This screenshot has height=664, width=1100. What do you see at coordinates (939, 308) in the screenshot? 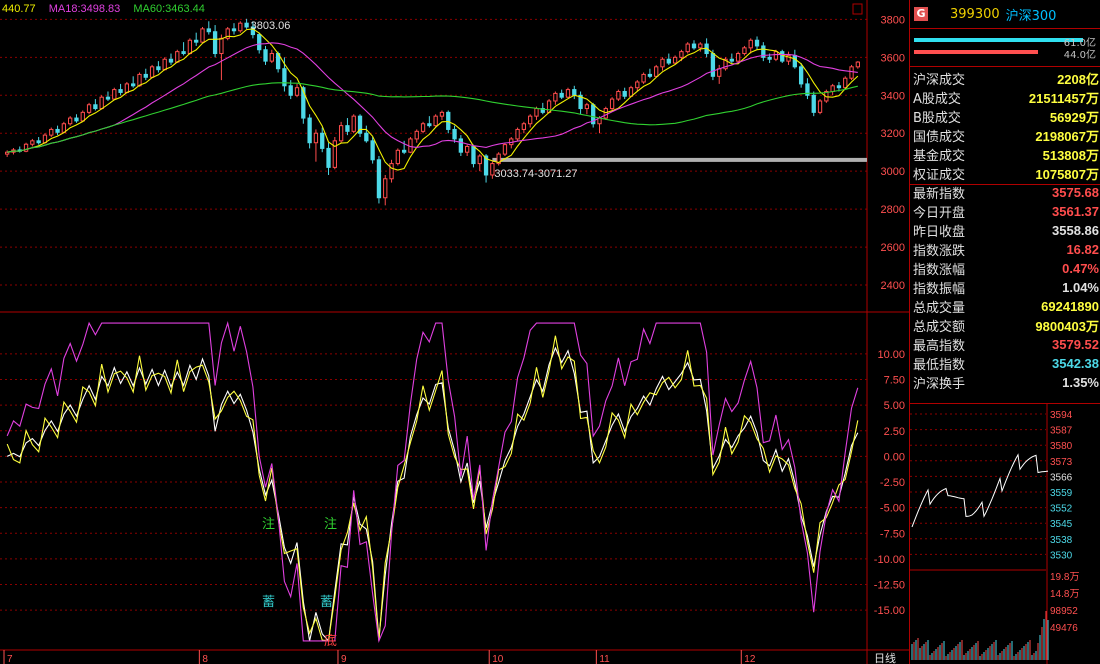
I see `quote-row-label: 总成交量` at bounding box center [939, 308].